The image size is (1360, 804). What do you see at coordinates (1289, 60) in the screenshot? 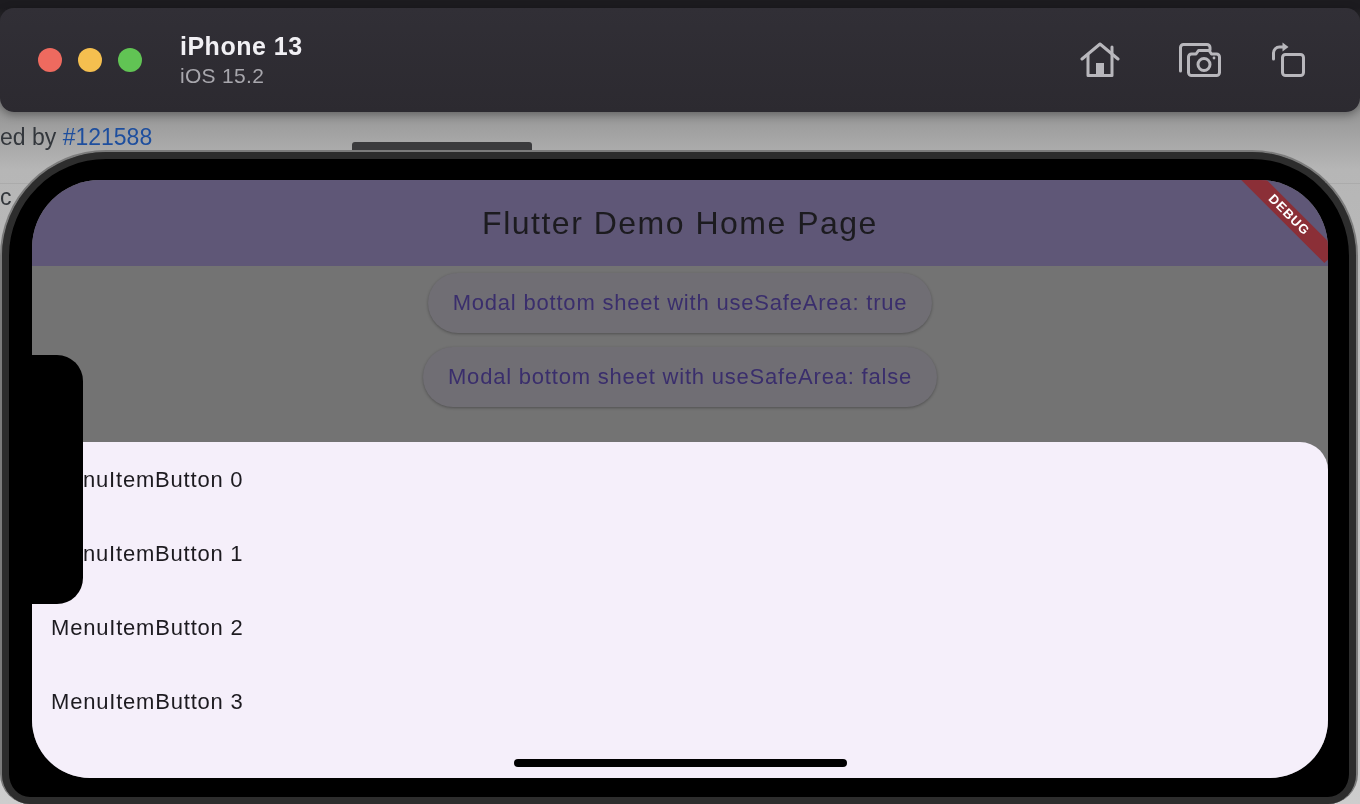
I see `rotate-icon` at bounding box center [1289, 60].